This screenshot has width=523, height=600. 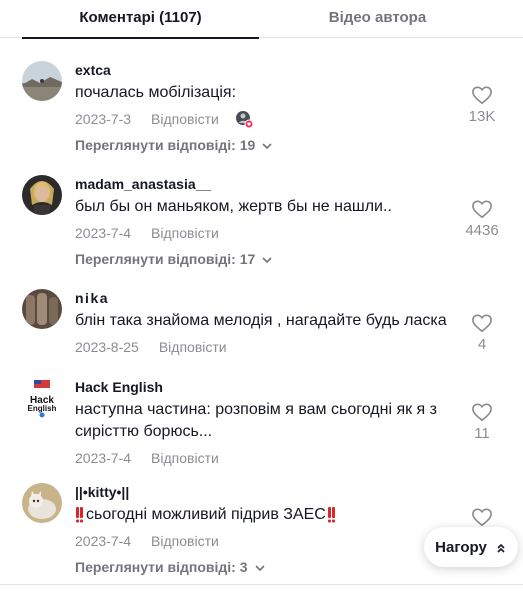 I want to click on like-button: 4436, so click(x=482, y=219).